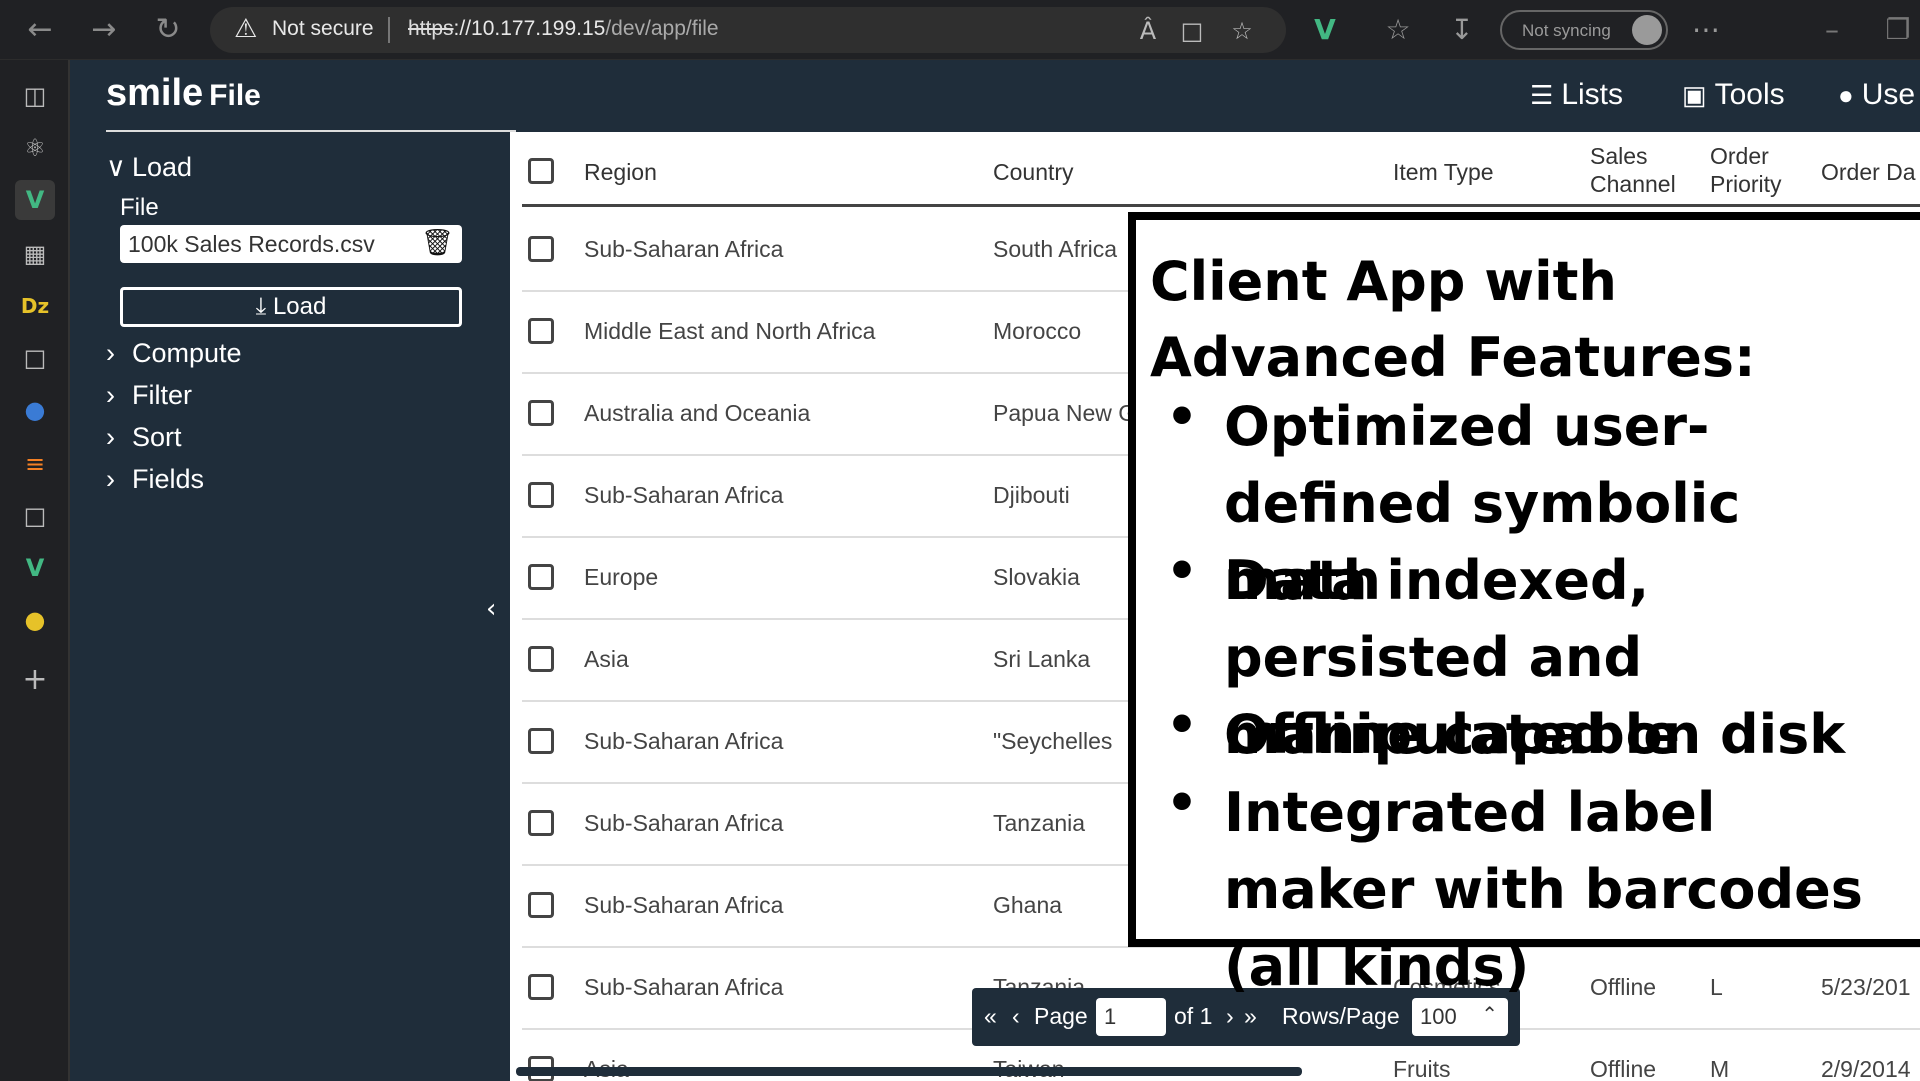  I want to click on security-label: Not secure, so click(323, 29).